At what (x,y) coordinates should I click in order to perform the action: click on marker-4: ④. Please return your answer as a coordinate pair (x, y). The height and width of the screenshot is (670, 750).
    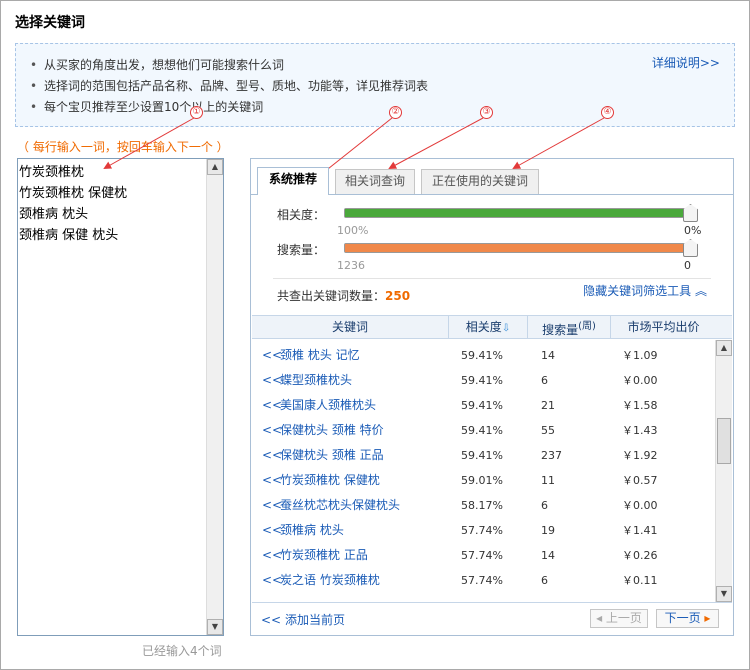
    Looking at the image, I should click on (607, 112).